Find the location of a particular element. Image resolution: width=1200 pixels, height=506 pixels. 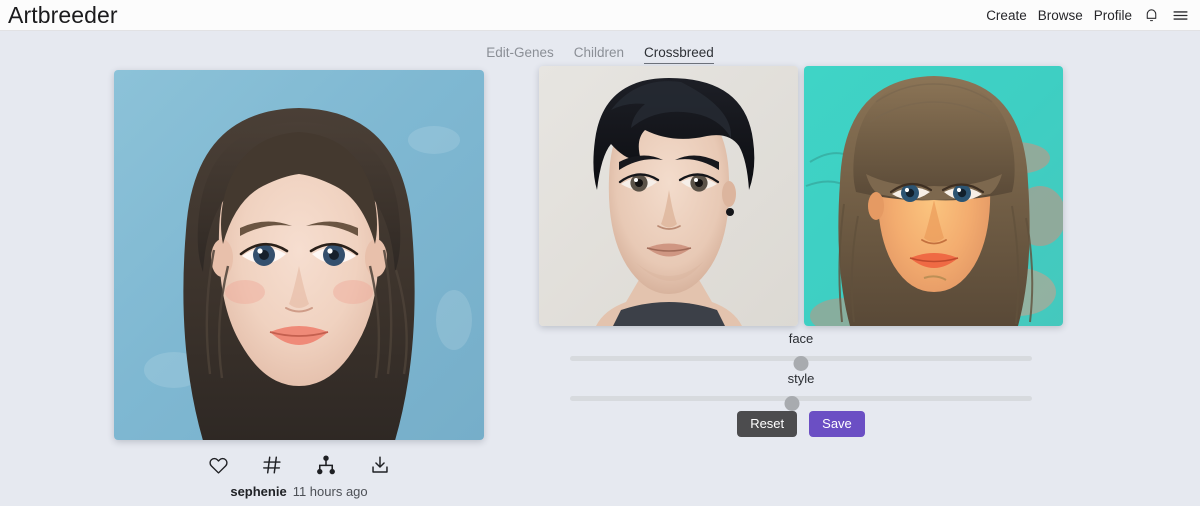

crossbreed-sliders: face style is located at coordinates (801, 370).